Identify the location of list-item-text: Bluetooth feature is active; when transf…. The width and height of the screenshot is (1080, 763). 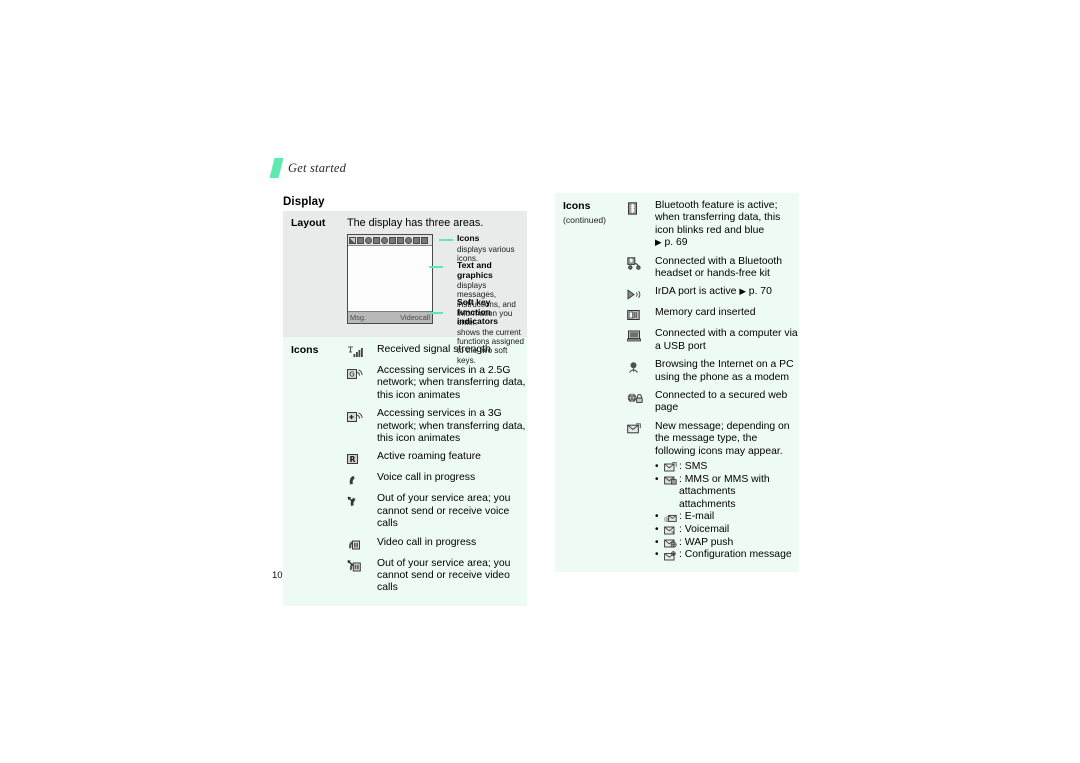
(726, 225).